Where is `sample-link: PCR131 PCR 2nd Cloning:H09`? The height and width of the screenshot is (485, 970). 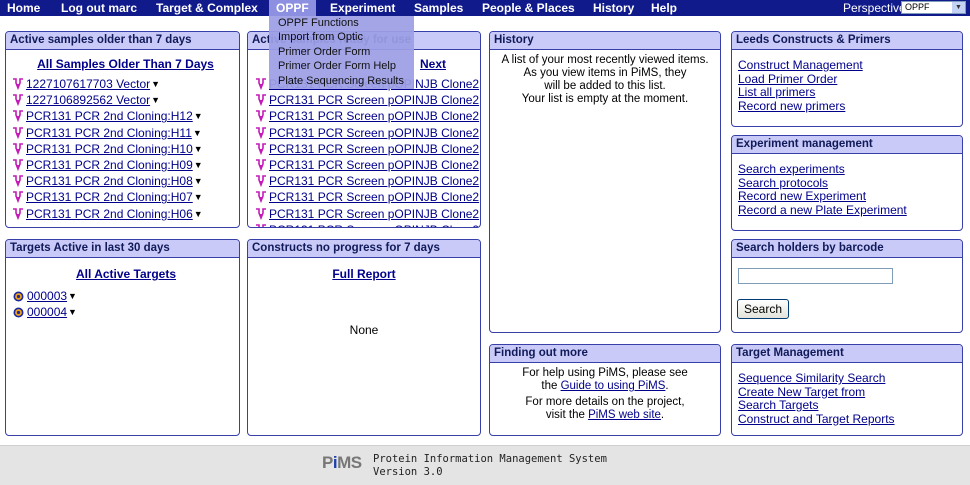
sample-link: PCR131 PCR 2nd Cloning:H09 is located at coordinates (109, 165).